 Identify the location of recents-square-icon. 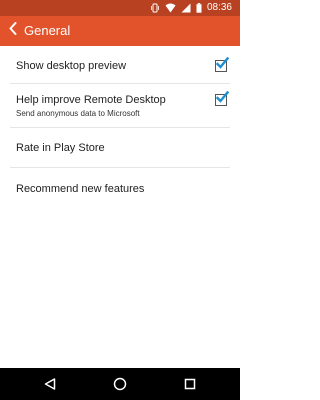
(190, 384).